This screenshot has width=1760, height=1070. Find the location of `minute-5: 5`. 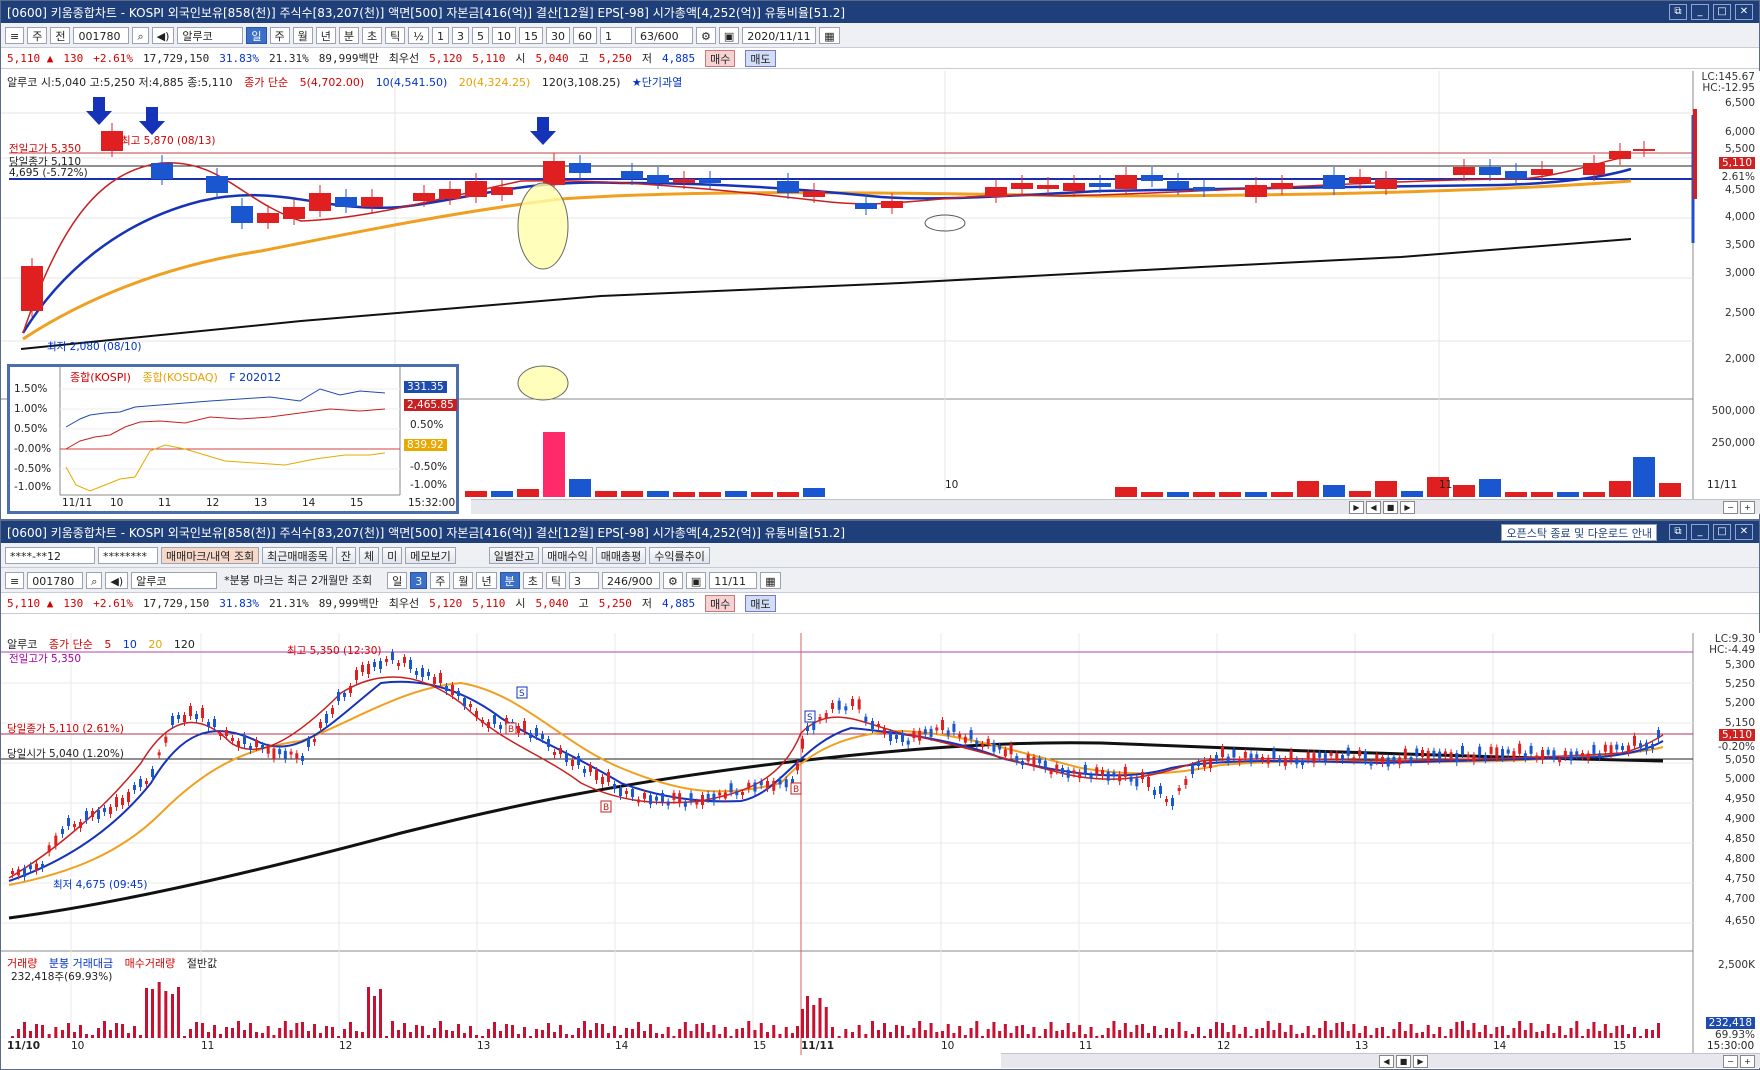

minute-5: 5 is located at coordinates (480, 35).